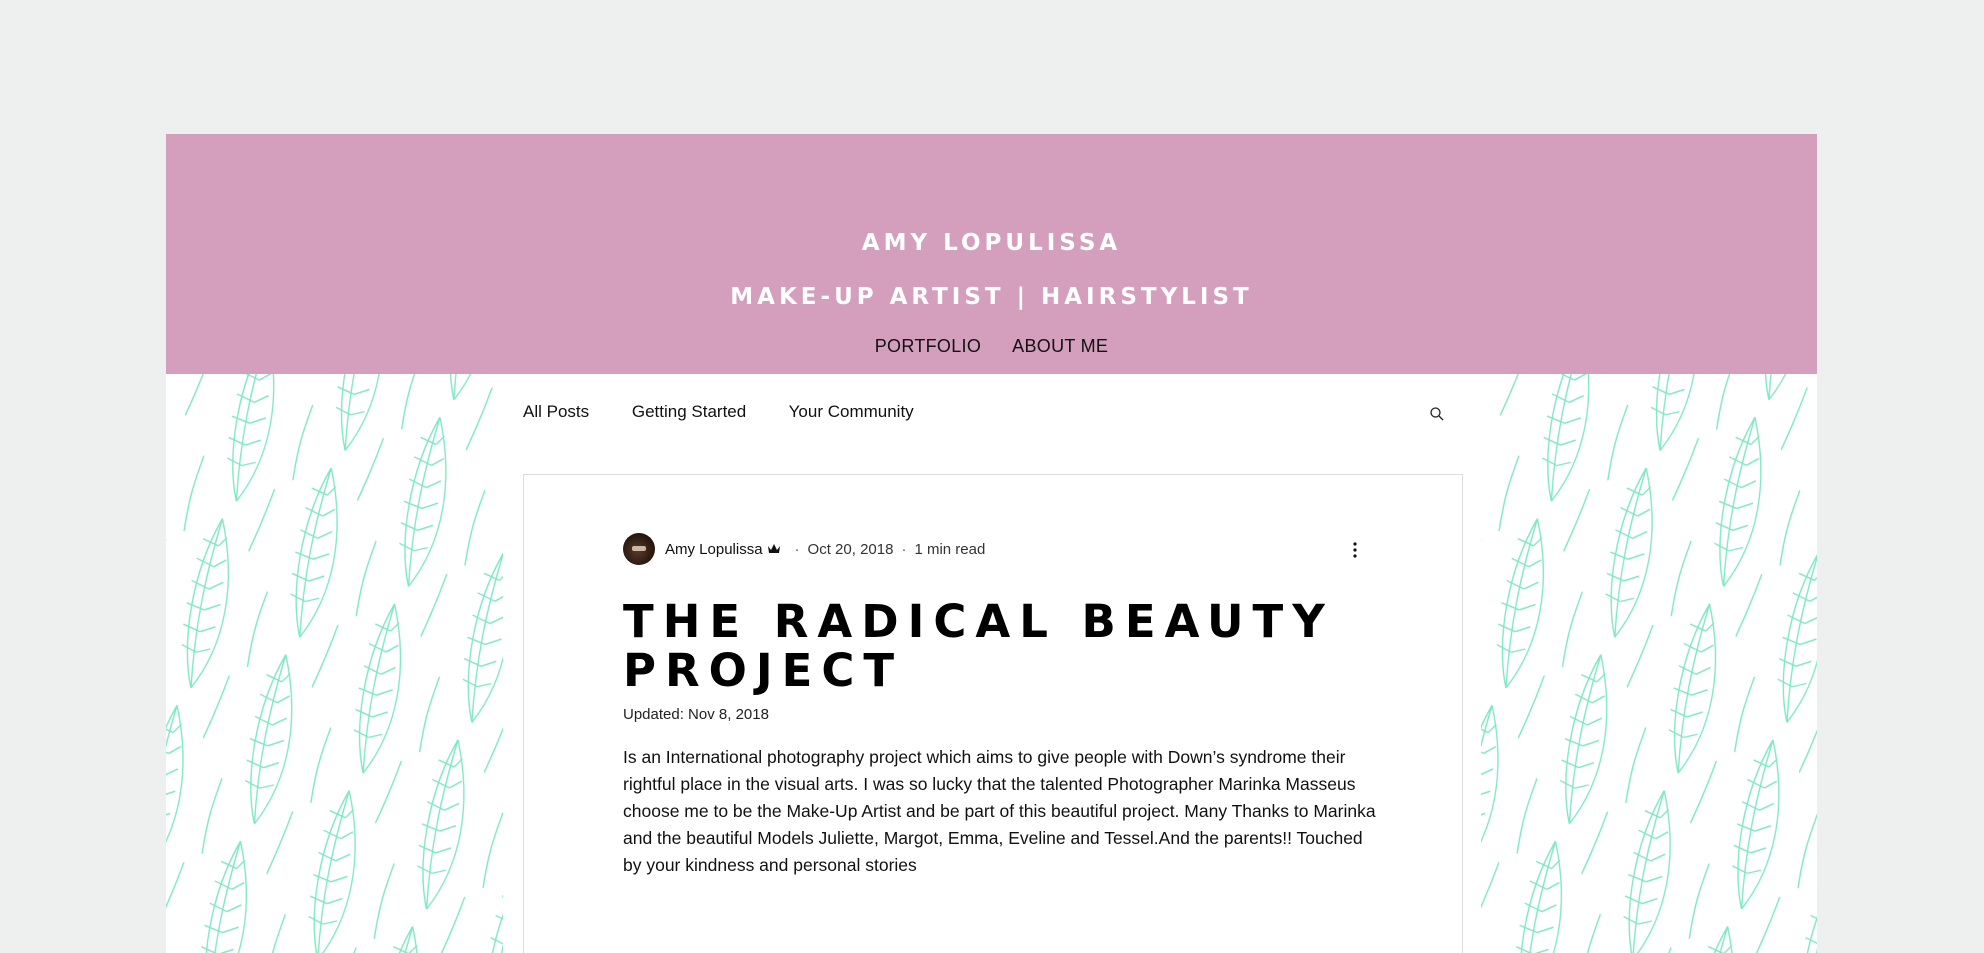 Image resolution: width=1984 pixels, height=953 pixels. What do you see at coordinates (991, 243) in the screenshot?
I see `site-title: AMY LOPULISSA` at bounding box center [991, 243].